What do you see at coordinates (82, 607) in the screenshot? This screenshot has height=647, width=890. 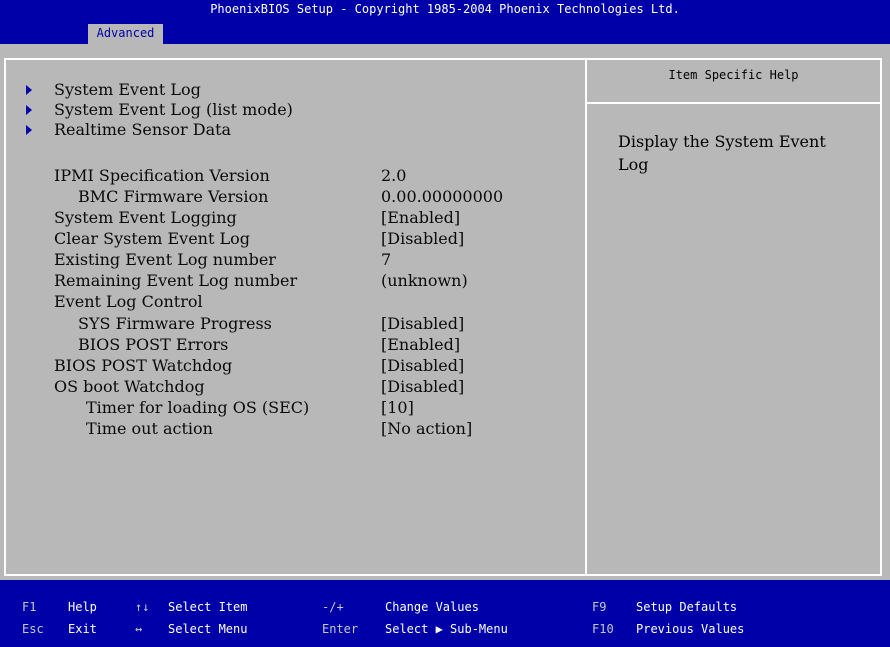 I see `key-help-desc: Help` at bounding box center [82, 607].